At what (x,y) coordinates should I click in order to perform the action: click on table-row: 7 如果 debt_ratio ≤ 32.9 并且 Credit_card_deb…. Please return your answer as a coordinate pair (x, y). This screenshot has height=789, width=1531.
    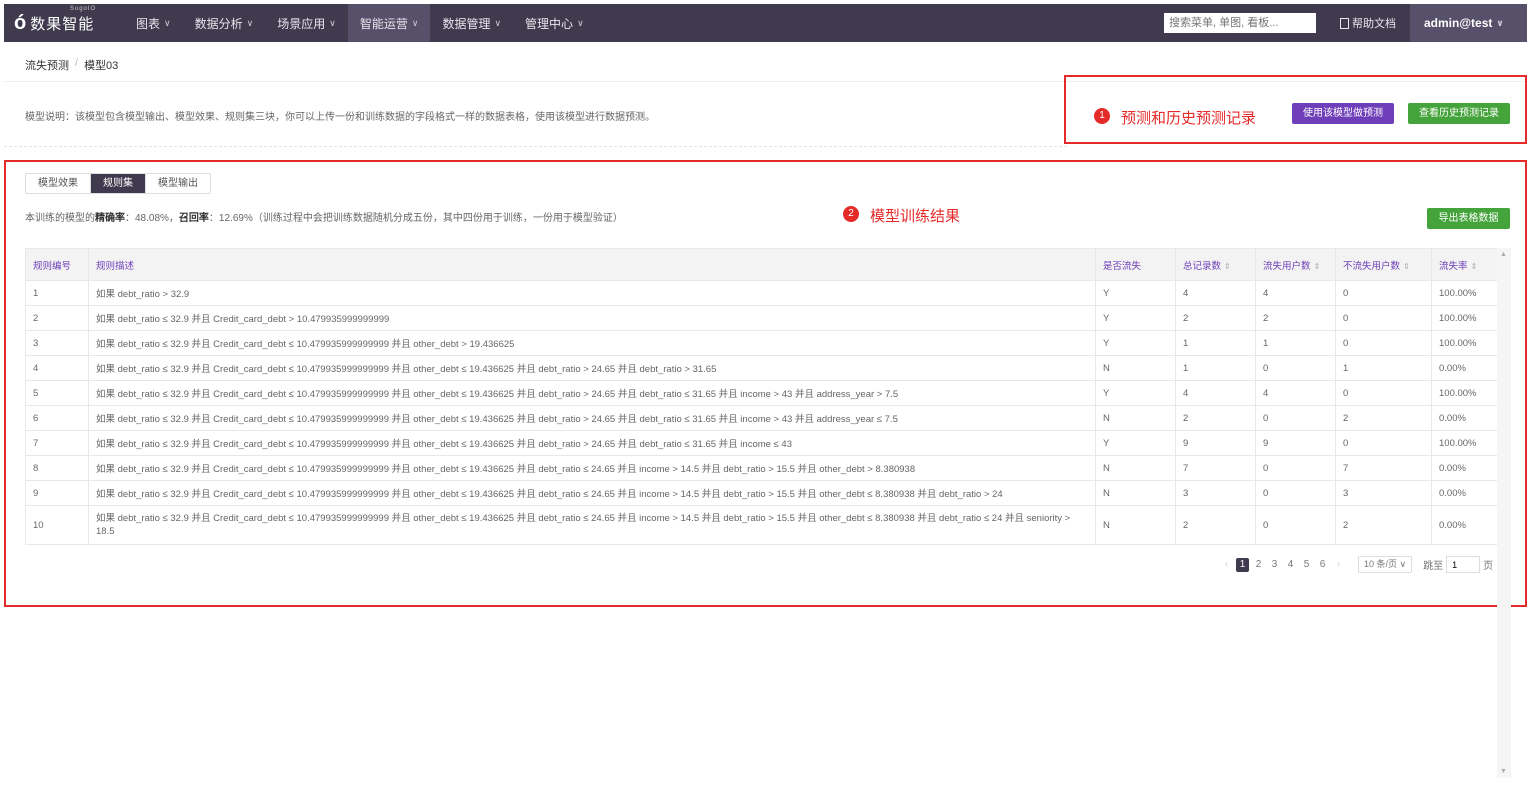
    Looking at the image, I should click on (761, 443).